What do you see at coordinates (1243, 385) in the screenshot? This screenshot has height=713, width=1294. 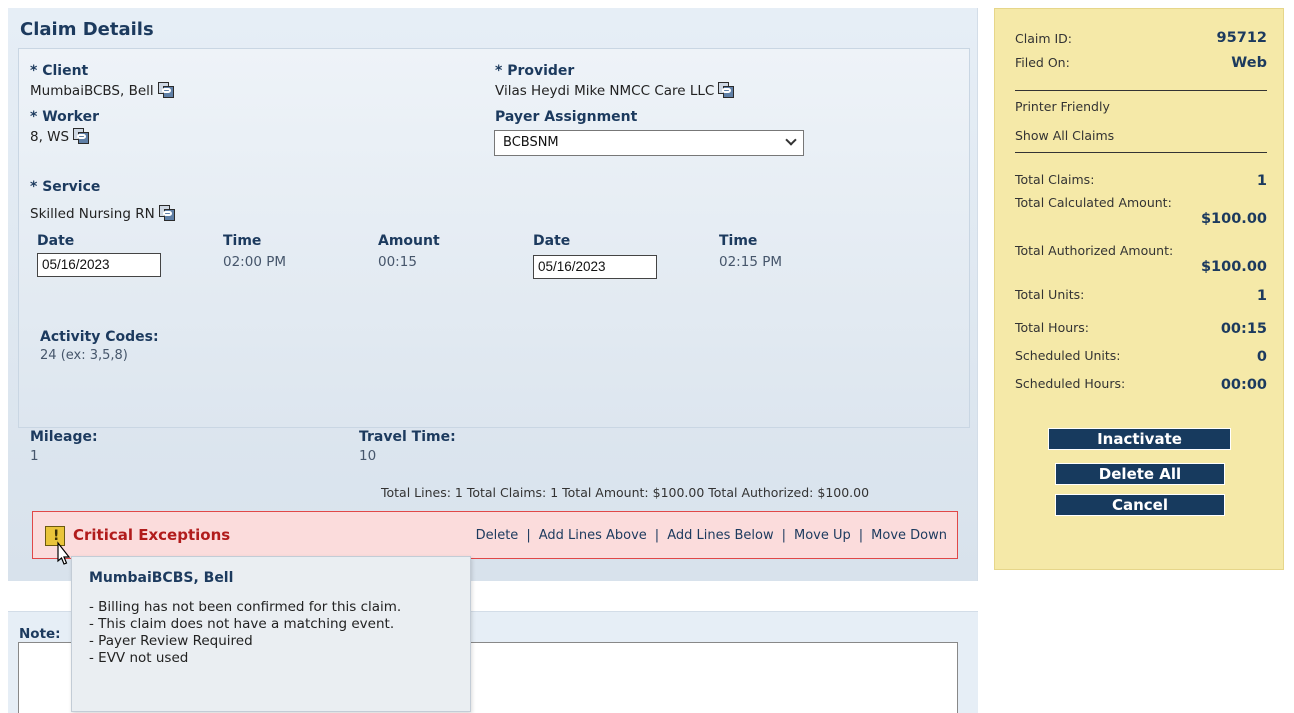 I see `scheduled-hours-value: 00:00` at bounding box center [1243, 385].